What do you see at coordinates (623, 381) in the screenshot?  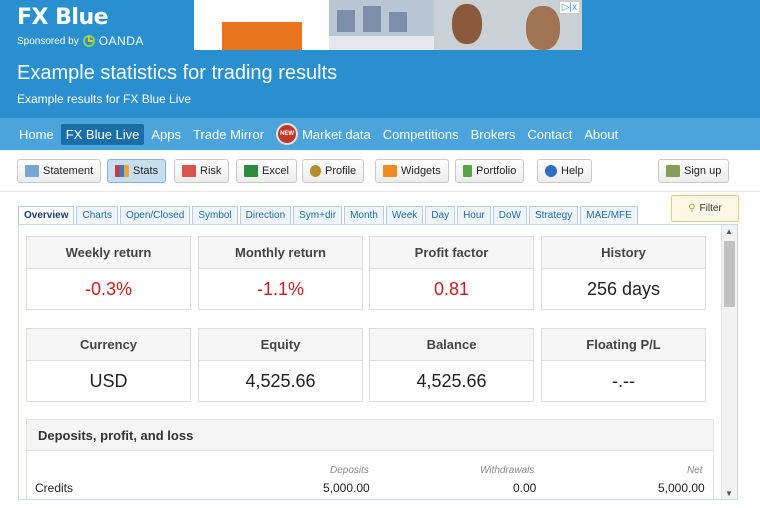 I see `card-value: -.--` at bounding box center [623, 381].